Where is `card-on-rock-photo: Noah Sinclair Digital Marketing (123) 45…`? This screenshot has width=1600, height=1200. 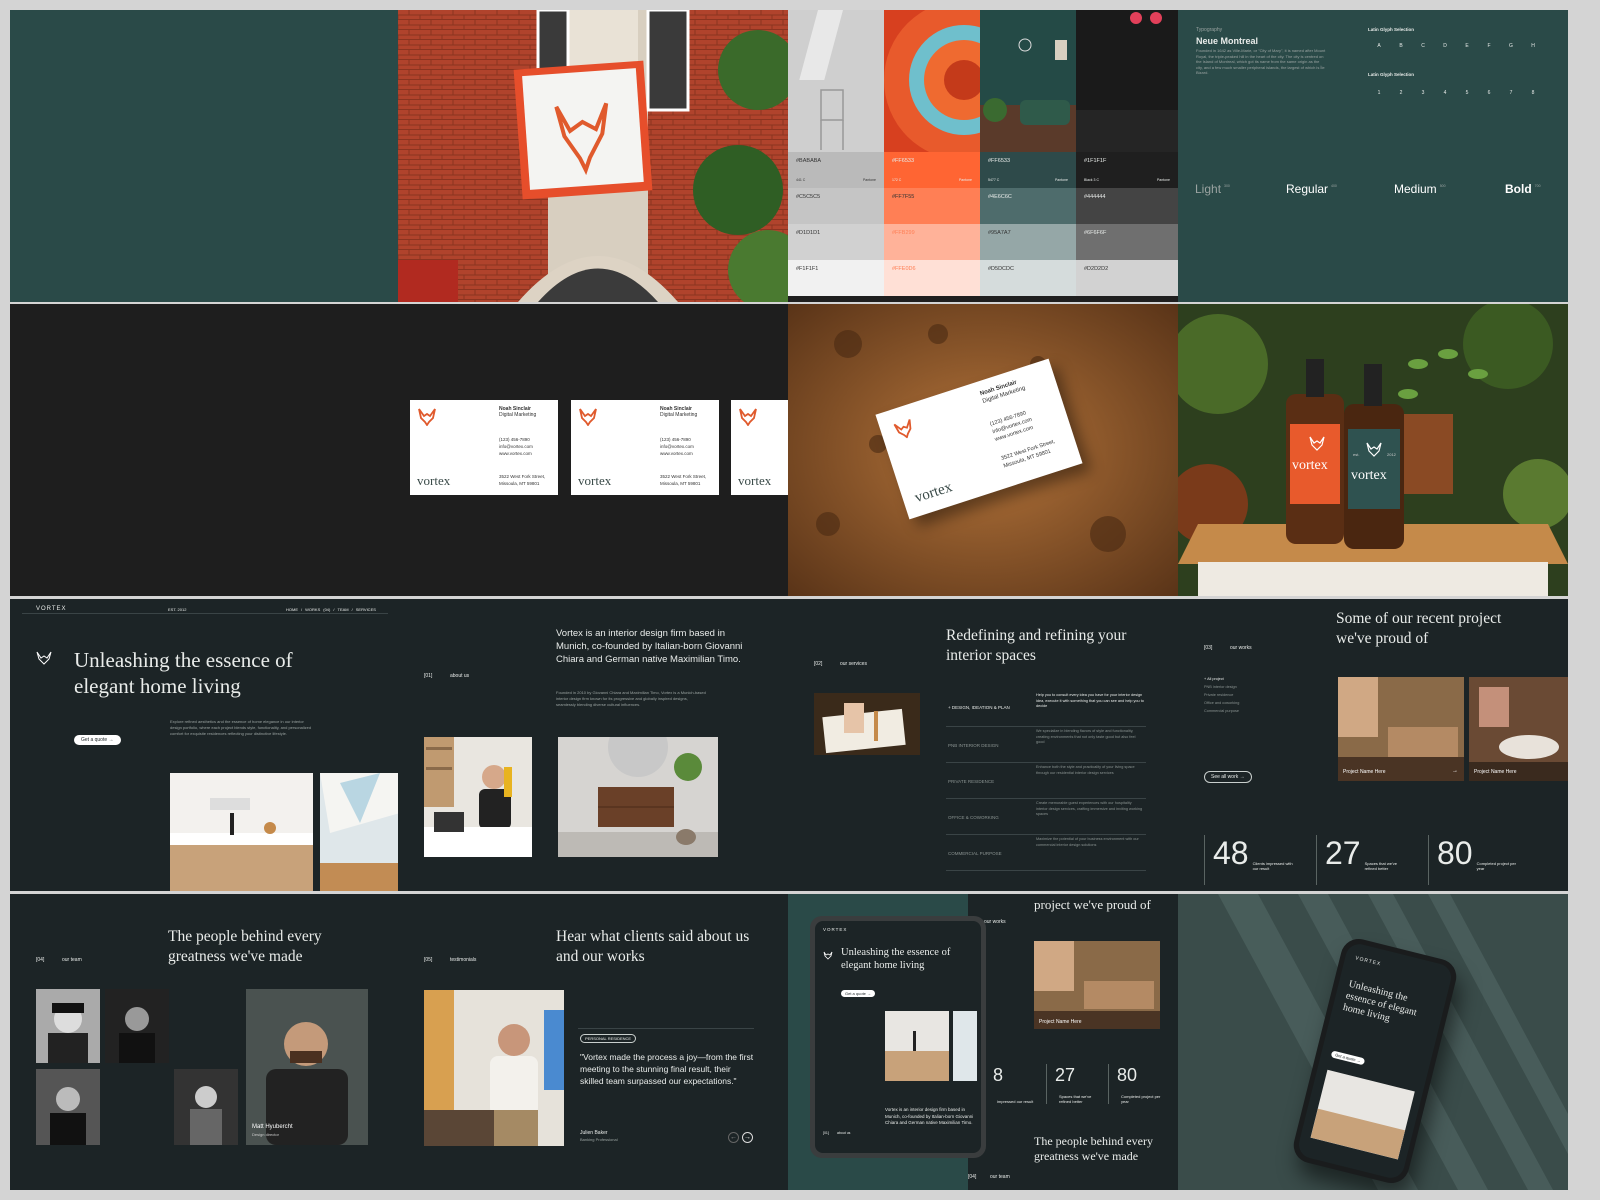 card-on-rock-photo: Noah Sinclair Digital Marketing (123) 45… is located at coordinates (983, 450).